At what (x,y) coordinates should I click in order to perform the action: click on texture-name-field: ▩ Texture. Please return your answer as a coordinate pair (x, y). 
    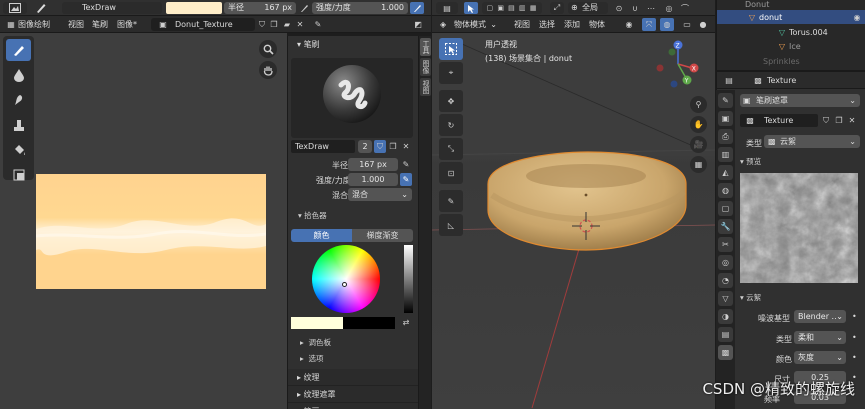
    Looking at the image, I should click on (779, 120).